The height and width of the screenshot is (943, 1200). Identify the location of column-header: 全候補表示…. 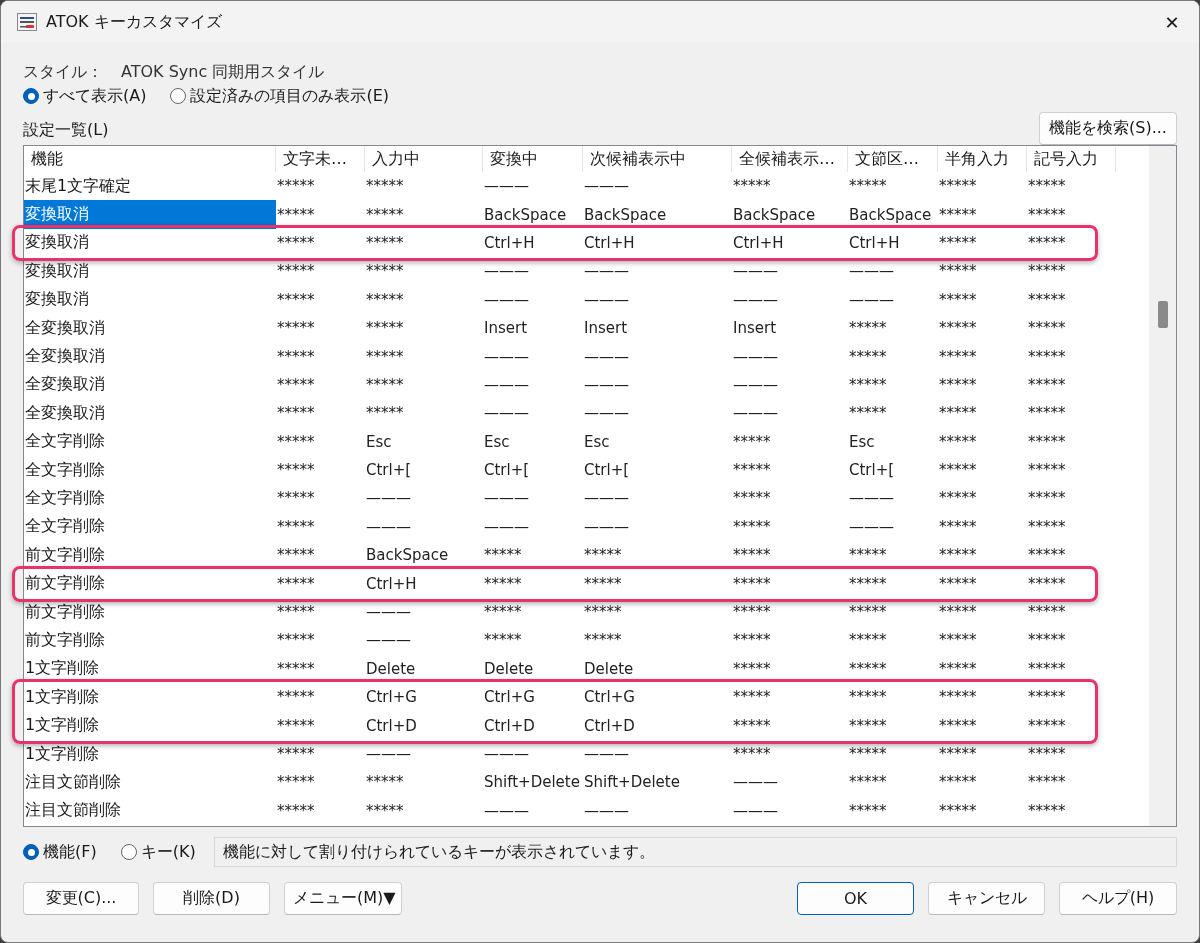
(790, 159).